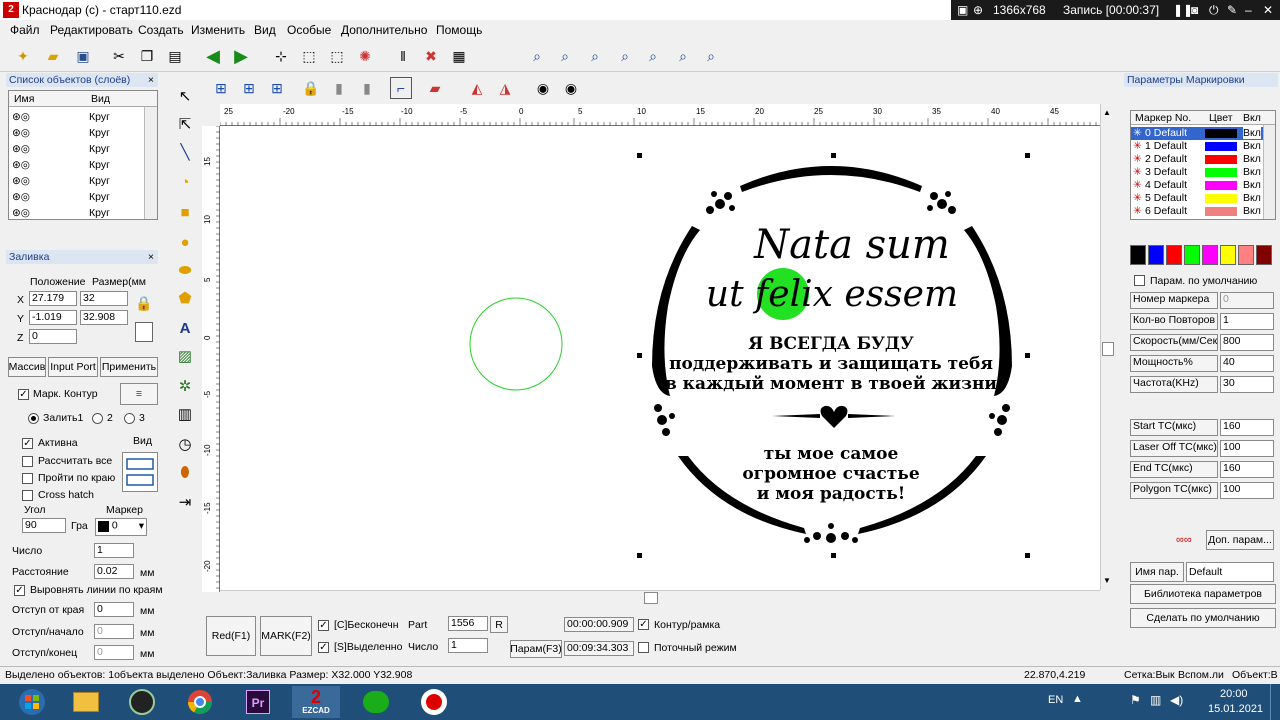 This screenshot has height=720, width=1280. What do you see at coordinates (625, 56) in the screenshot?
I see `zoom-out-icon: ⌕` at bounding box center [625, 56].